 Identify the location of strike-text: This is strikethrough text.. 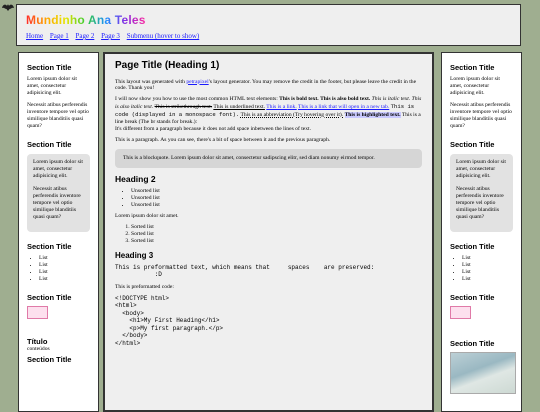
(183, 107).